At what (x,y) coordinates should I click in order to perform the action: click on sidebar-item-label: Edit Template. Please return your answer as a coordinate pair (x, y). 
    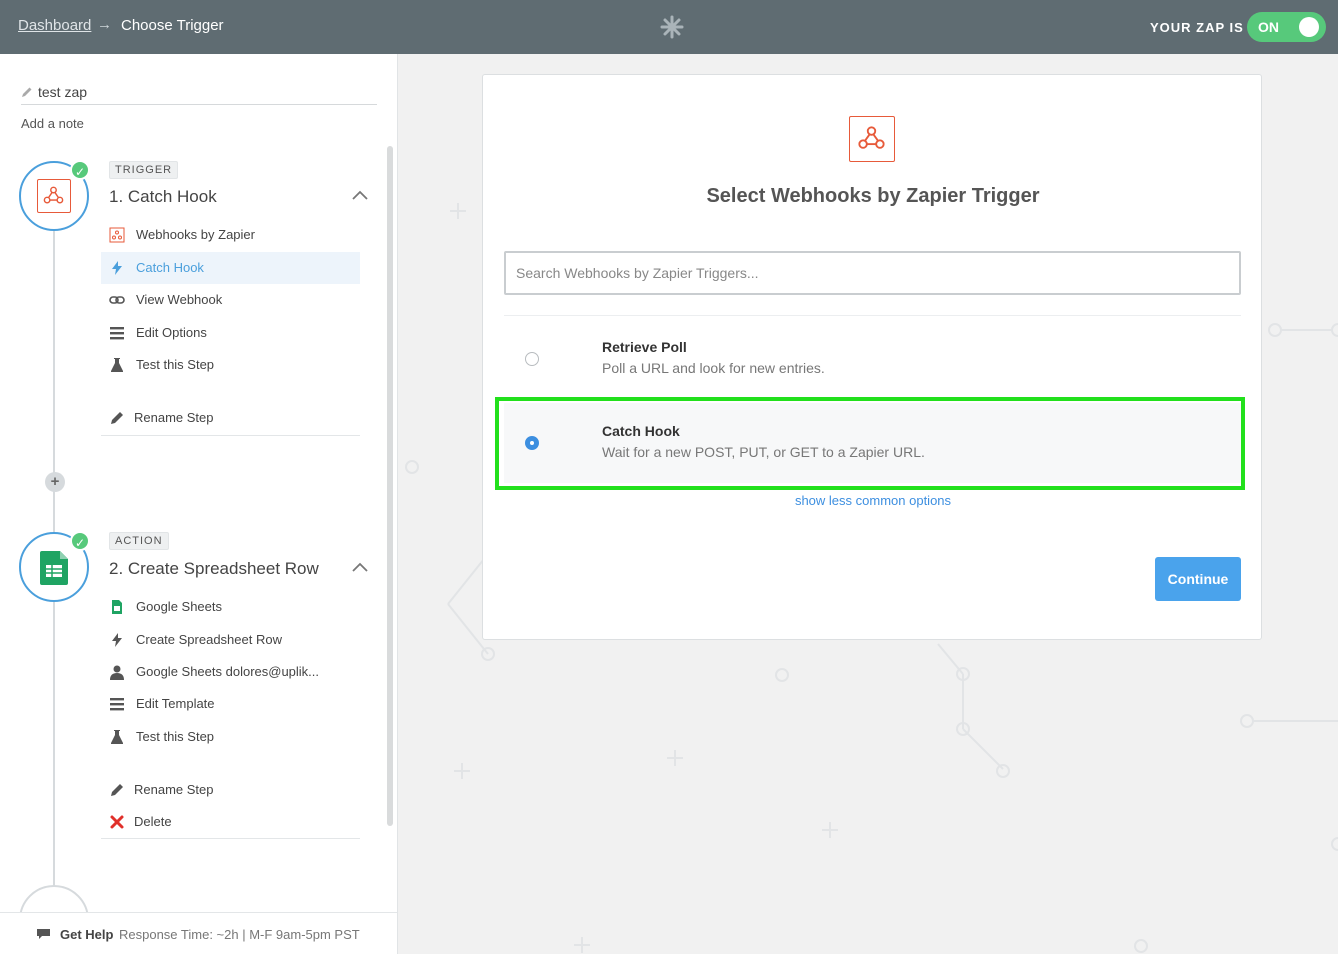
    Looking at the image, I should click on (175, 703).